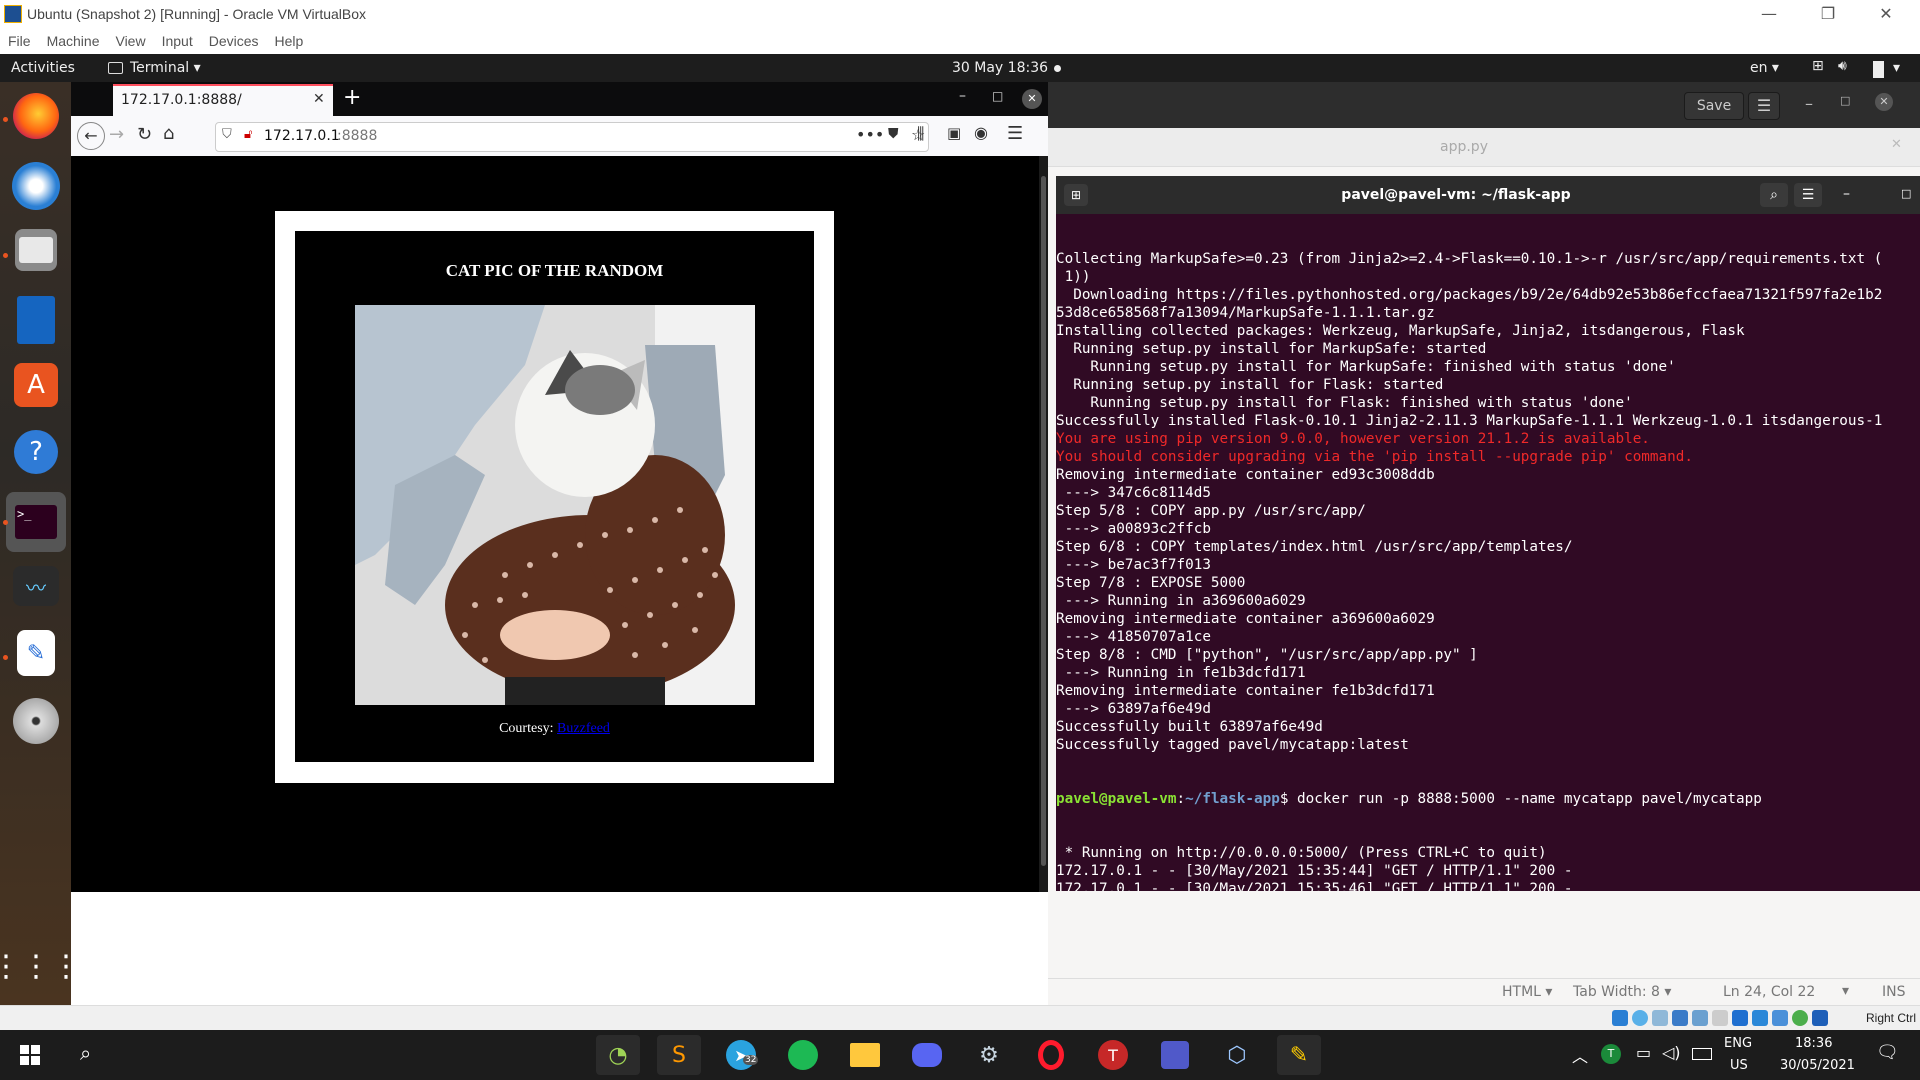 The height and width of the screenshot is (1080, 1920). Describe the element at coordinates (36, 586) in the screenshot. I see `system-monitor-icon: 〰` at that location.